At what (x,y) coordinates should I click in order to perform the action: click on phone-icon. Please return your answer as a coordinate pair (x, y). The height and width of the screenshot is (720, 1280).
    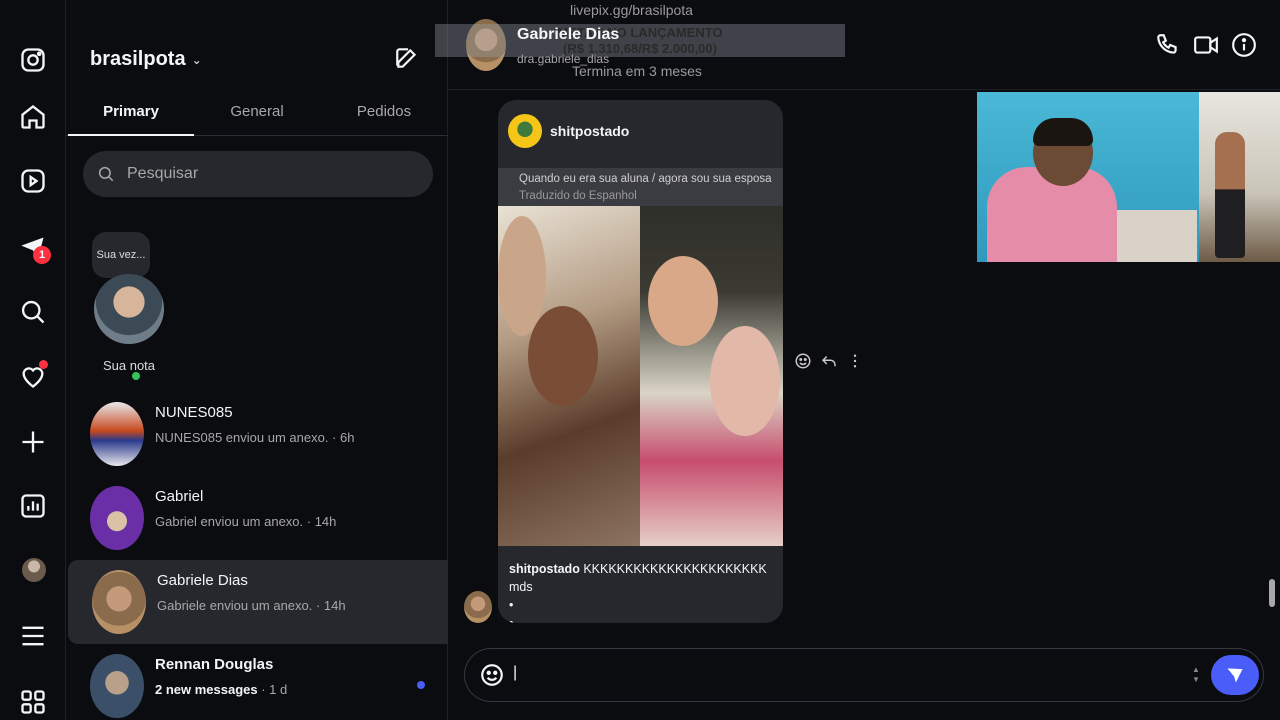
    Looking at the image, I should click on (1168, 45).